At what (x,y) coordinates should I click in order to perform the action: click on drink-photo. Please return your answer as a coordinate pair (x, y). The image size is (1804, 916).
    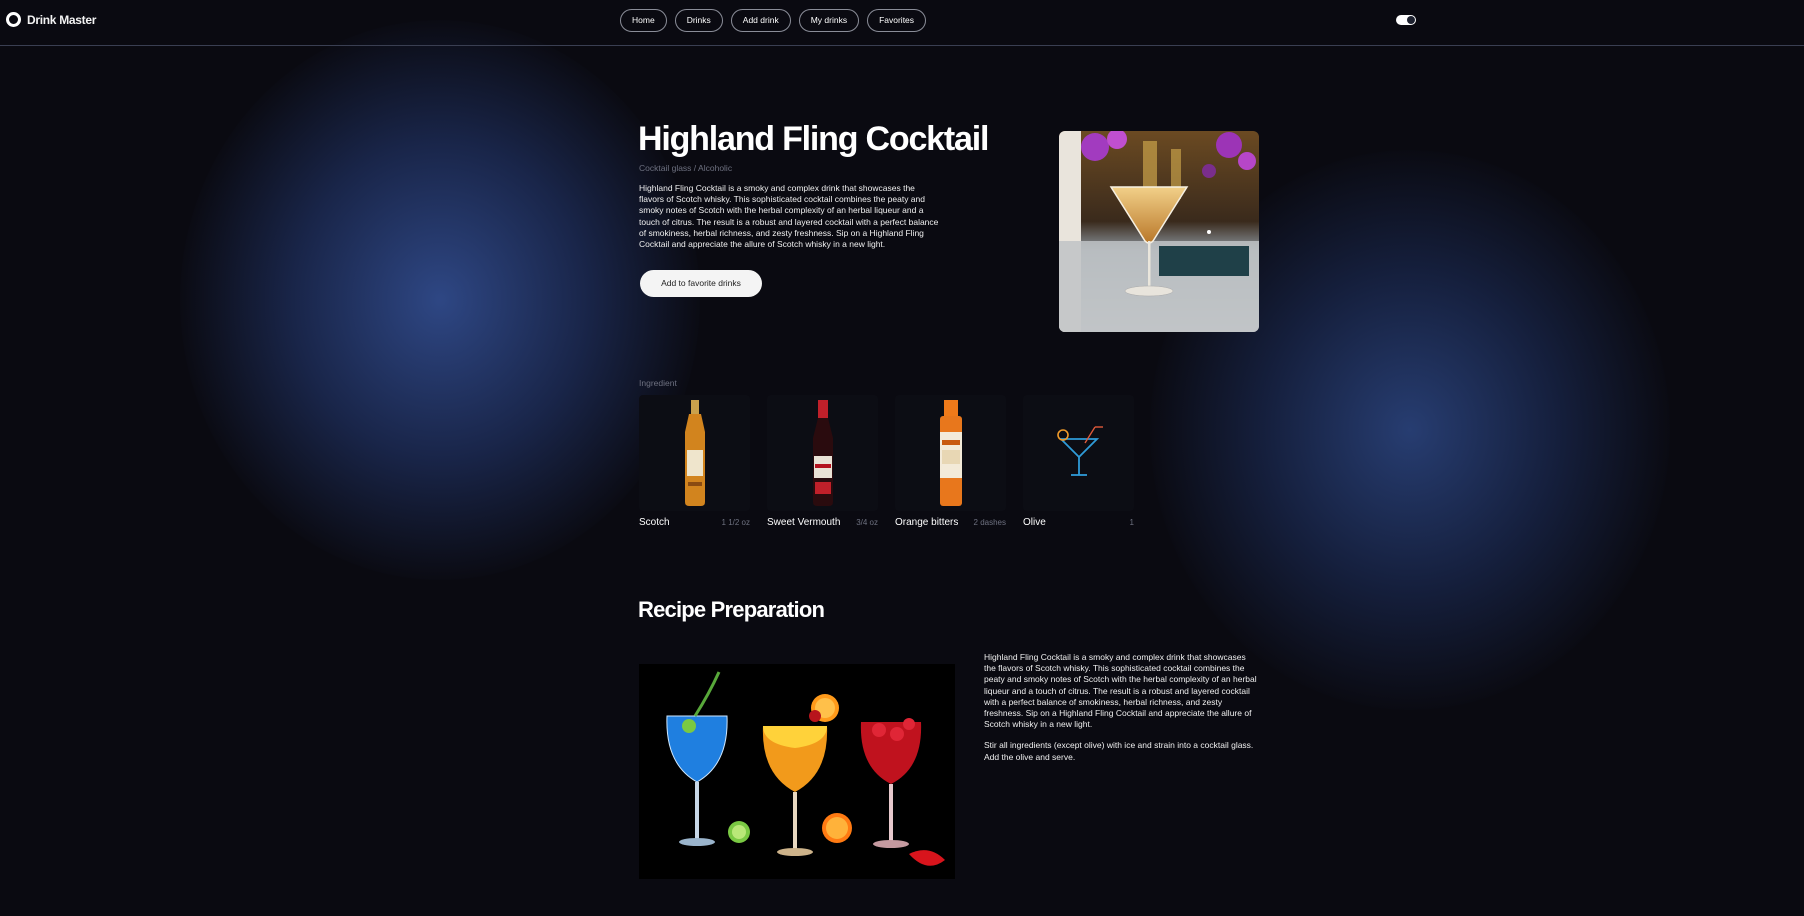
    Looking at the image, I should click on (1159, 231).